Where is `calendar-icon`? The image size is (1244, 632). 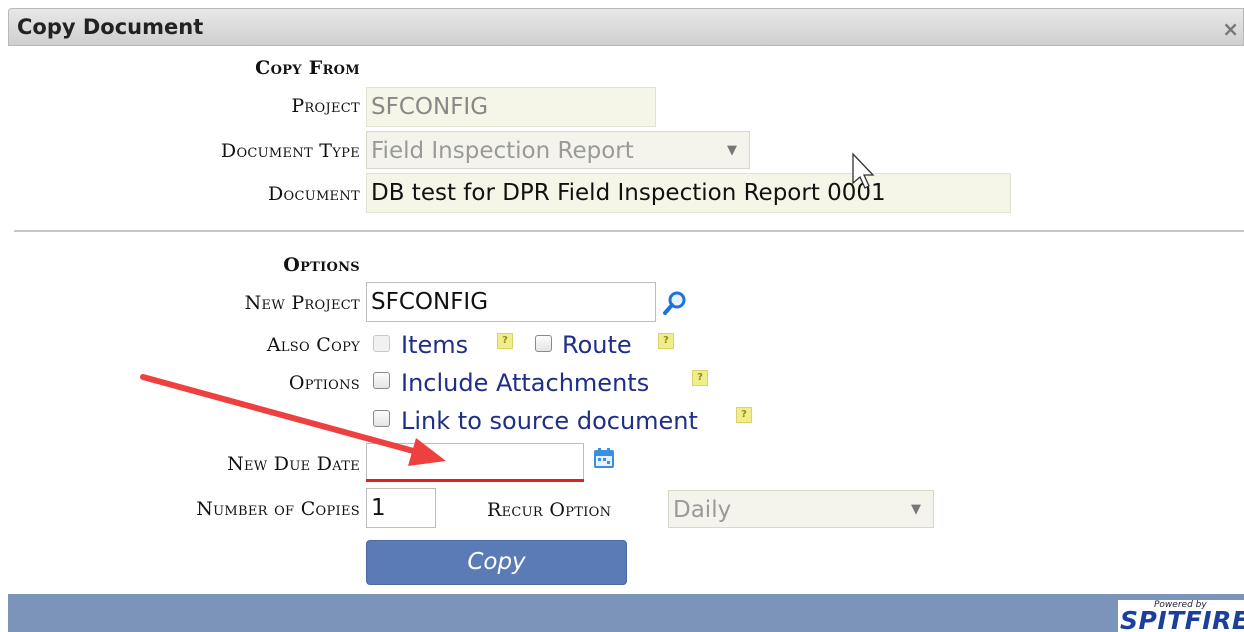
calendar-icon is located at coordinates (604, 458).